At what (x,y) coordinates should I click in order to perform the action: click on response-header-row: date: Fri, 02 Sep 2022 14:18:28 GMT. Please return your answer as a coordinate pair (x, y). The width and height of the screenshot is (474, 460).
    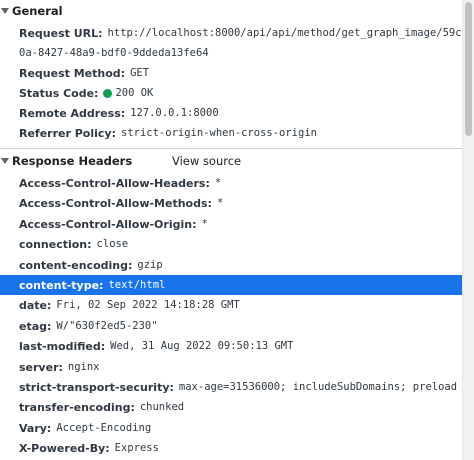
    Looking at the image, I should click on (231, 305).